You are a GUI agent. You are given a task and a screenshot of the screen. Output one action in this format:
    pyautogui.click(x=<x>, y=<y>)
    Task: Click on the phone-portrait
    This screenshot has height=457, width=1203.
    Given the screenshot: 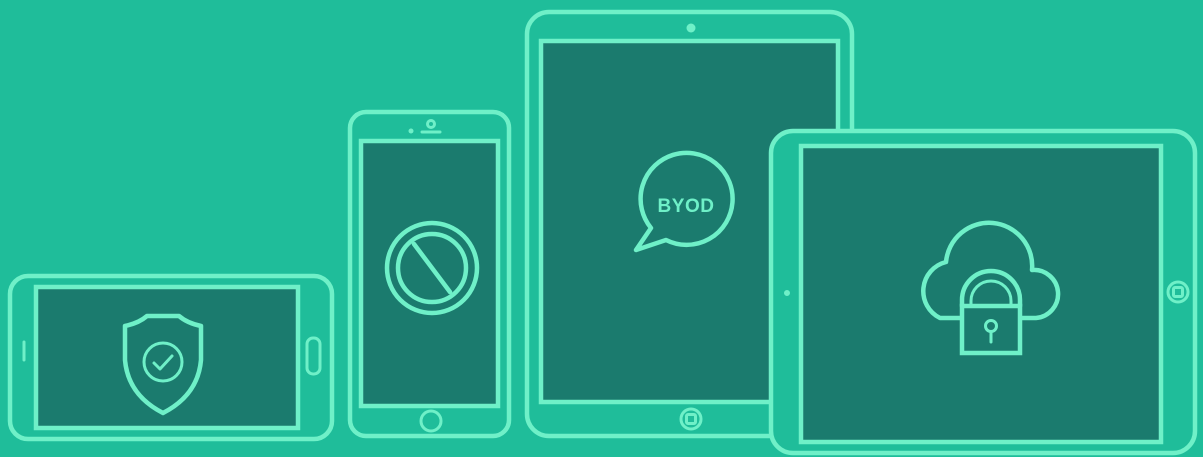 What is the action you would take?
    pyautogui.click(x=429, y=274)
    